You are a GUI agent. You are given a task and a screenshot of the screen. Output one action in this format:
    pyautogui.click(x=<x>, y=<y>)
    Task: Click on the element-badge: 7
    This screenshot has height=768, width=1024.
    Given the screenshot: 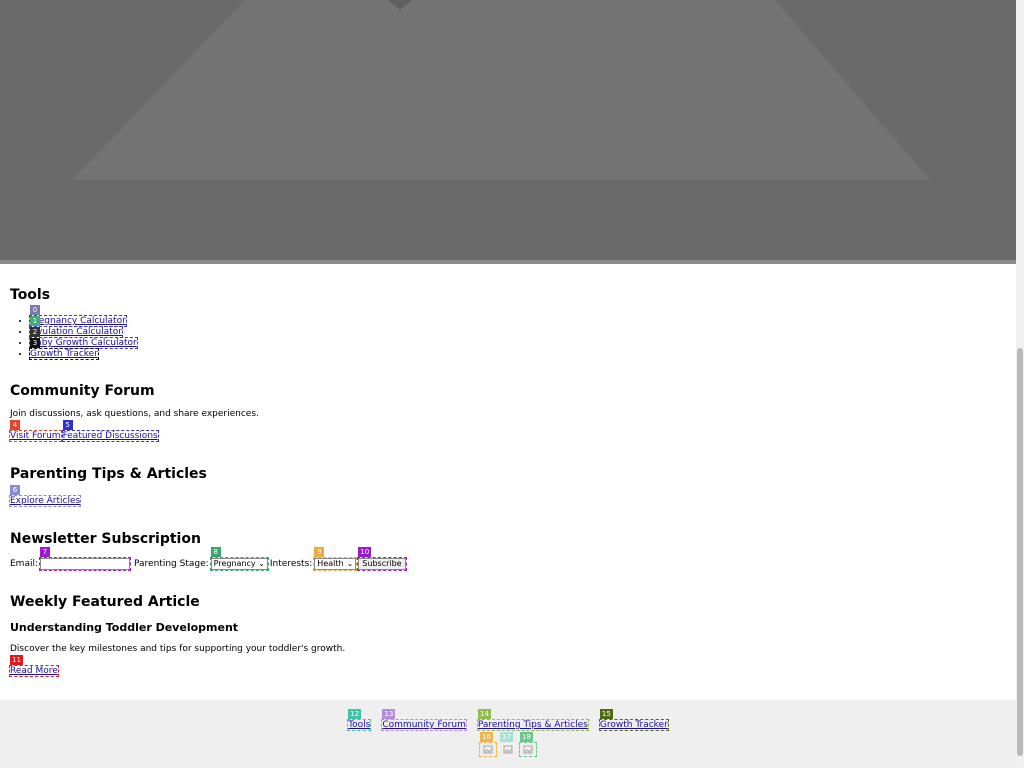 What is the action you would take?
    pyautogui.click(x=45, y=552)
    